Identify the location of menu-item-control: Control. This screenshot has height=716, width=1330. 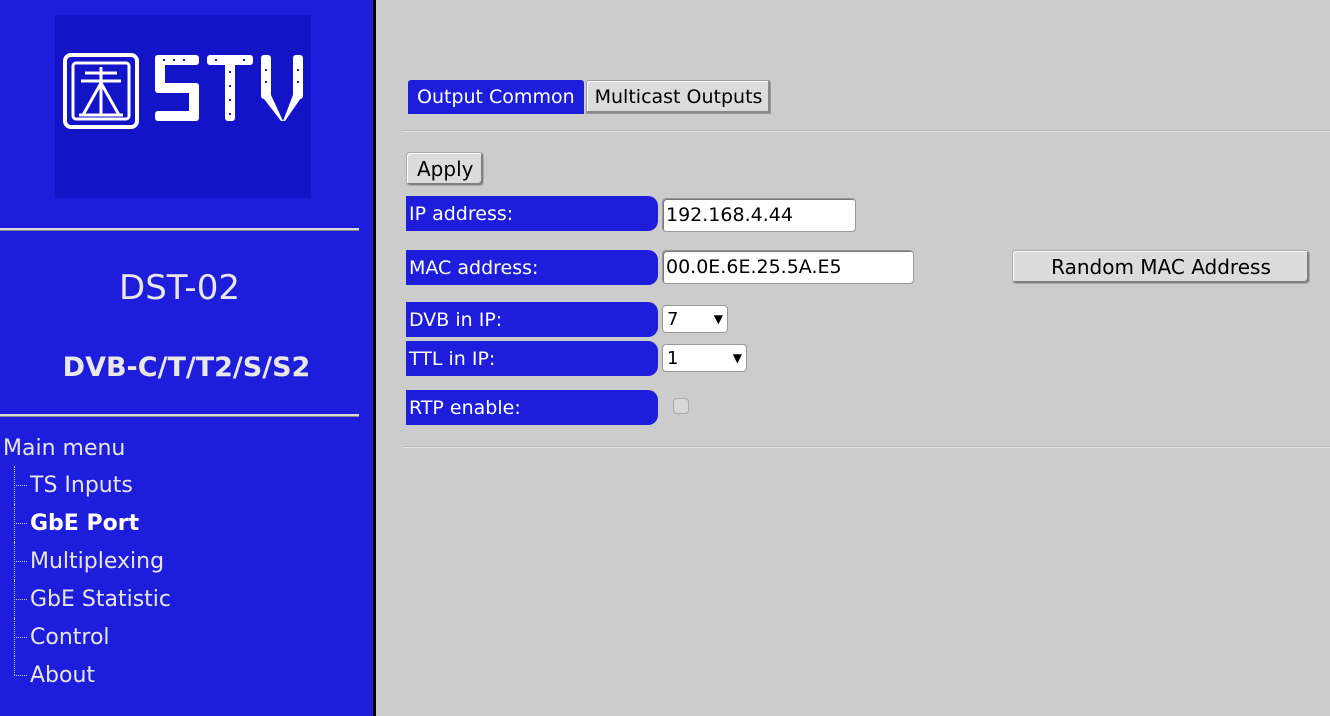
(92, 637).